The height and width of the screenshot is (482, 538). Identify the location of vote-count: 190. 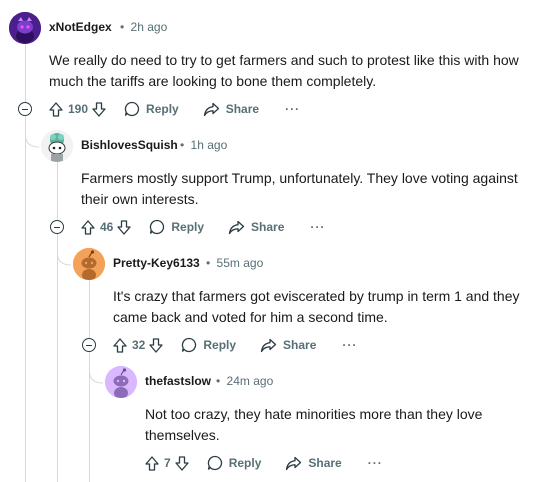
(78, 109).